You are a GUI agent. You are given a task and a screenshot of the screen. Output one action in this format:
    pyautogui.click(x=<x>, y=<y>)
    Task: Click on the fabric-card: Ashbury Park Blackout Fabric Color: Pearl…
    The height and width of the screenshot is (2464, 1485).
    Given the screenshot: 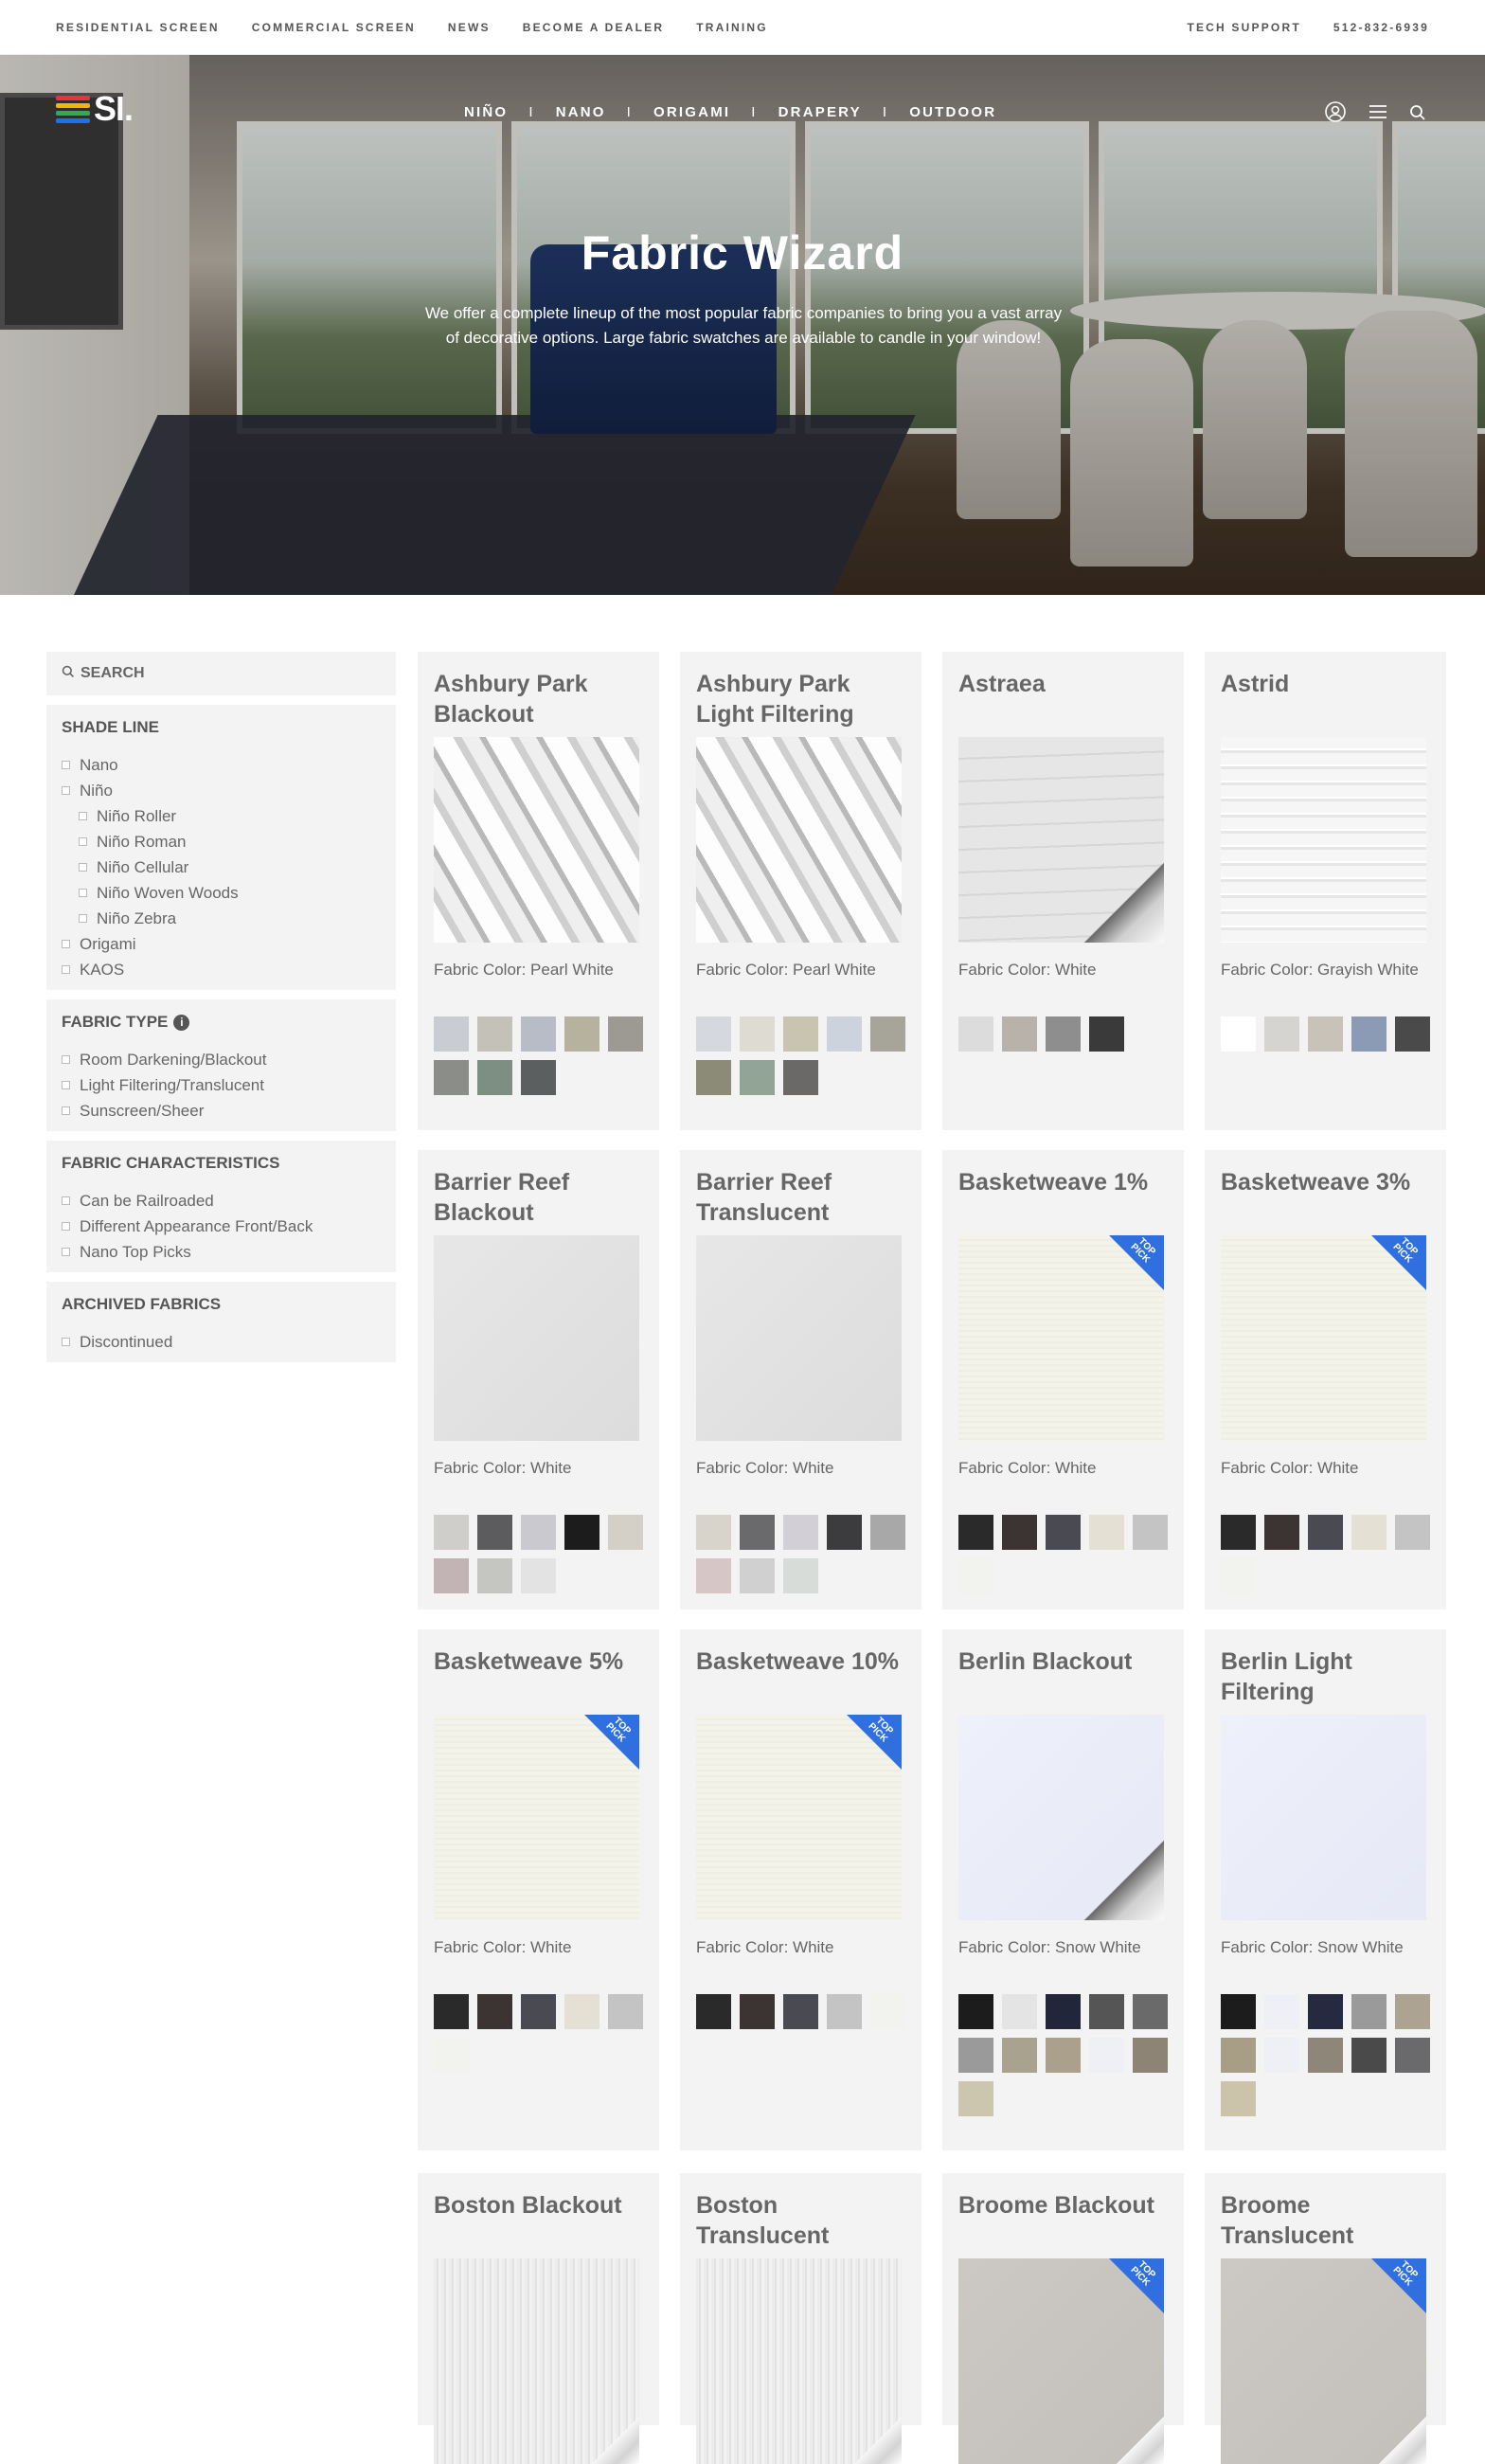 What is the action you would take?
    pyautogui.click(x=538, y=891)
    